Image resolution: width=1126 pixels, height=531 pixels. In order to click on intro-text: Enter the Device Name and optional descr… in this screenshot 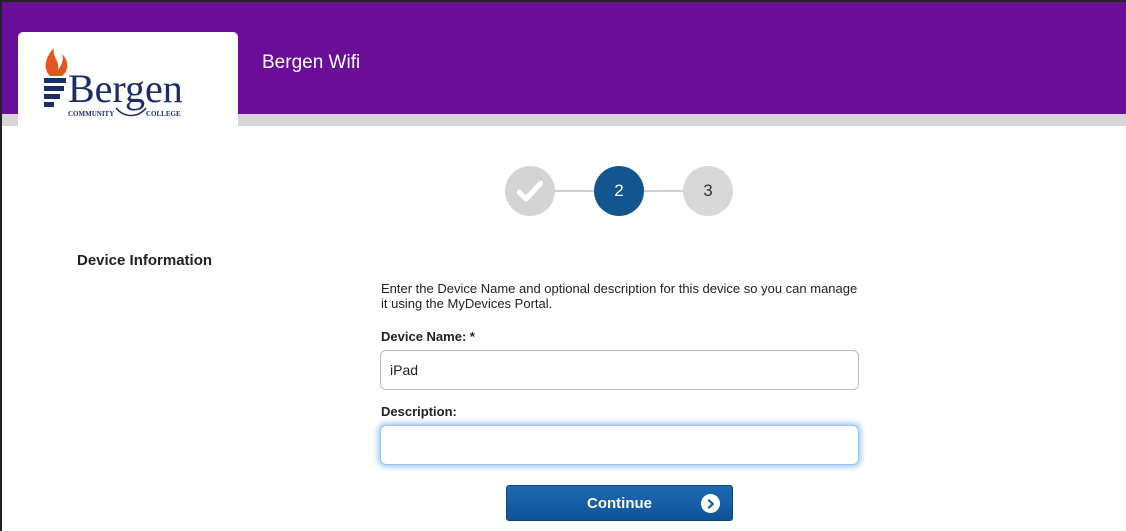, I will do `click(619, 296)`.